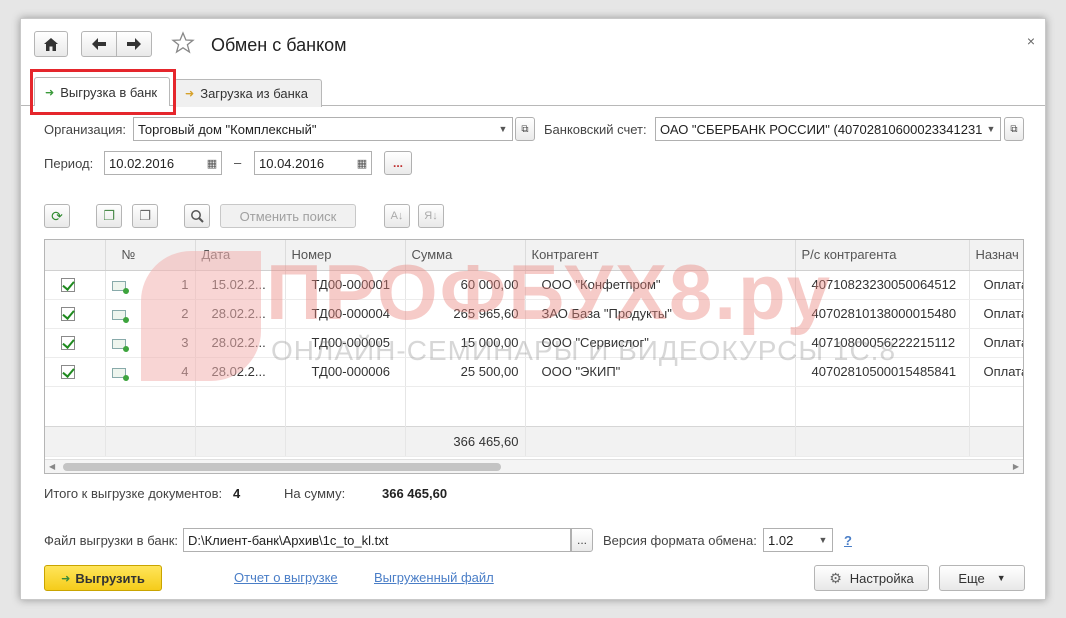 Image resolution: width=1066 pixels, height=618 pixels. What do you see at coordinates (238, 162) in the screenshot?
I see `period-dash: –` at bounding box center [238, 162].